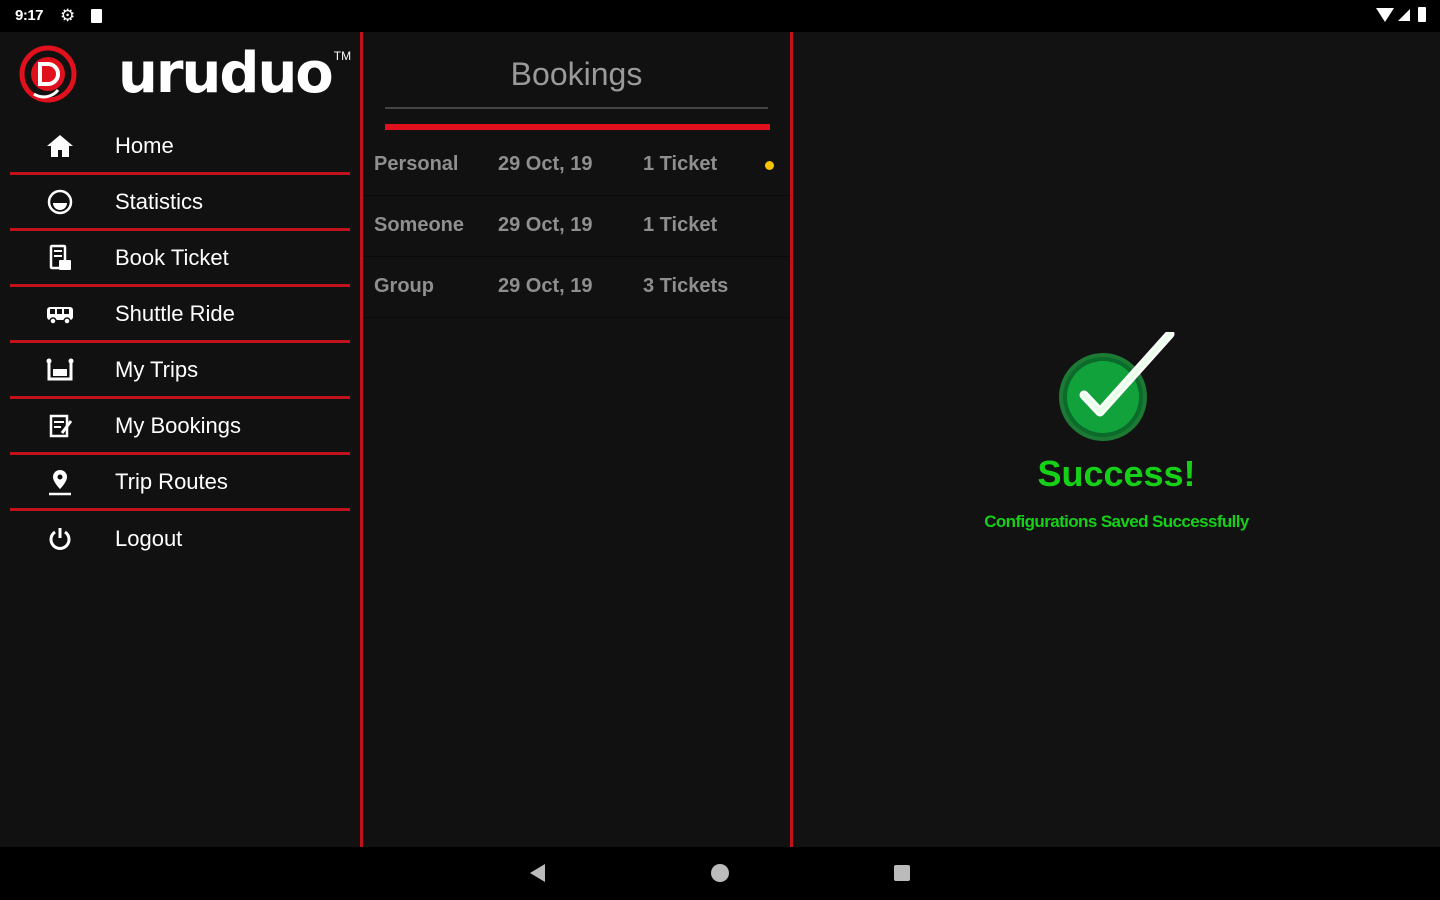 This screenshot has height=900, width=1440. What do you see at coordinates (144, 145) in the screenshot?
I see `sidebar-item-label: Home` at bounding box center [144, 145].